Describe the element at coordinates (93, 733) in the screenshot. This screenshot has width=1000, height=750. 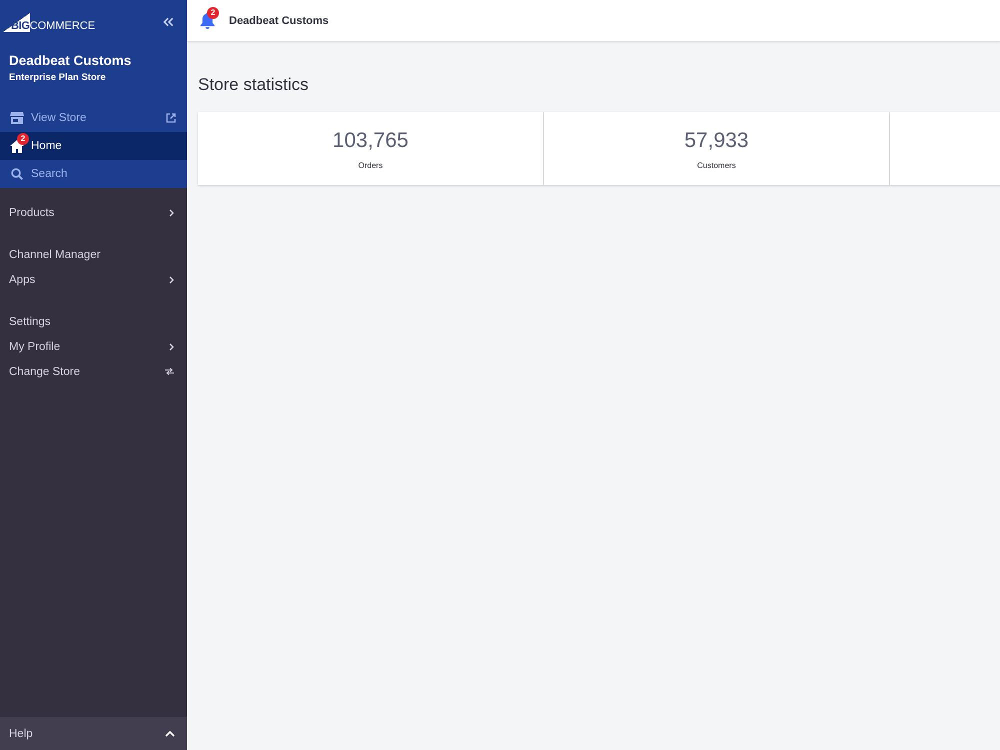
I see `help-button: Help` at that location.